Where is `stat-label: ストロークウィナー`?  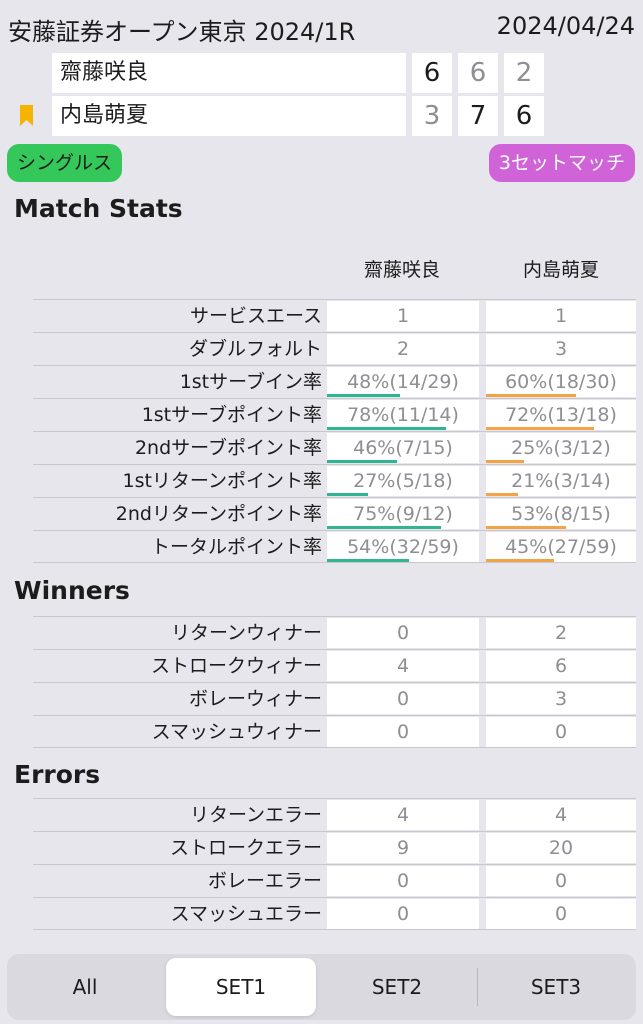
stat-label: ストロークウィナー is located at coordinates (236, 666).